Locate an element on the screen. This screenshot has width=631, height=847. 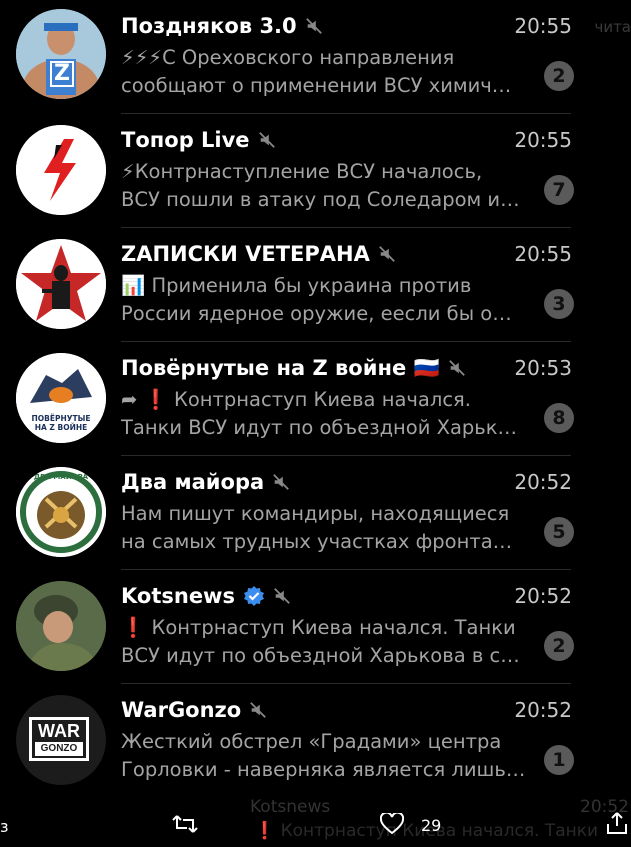
background-text: чита is located at coordinates (612, 27).